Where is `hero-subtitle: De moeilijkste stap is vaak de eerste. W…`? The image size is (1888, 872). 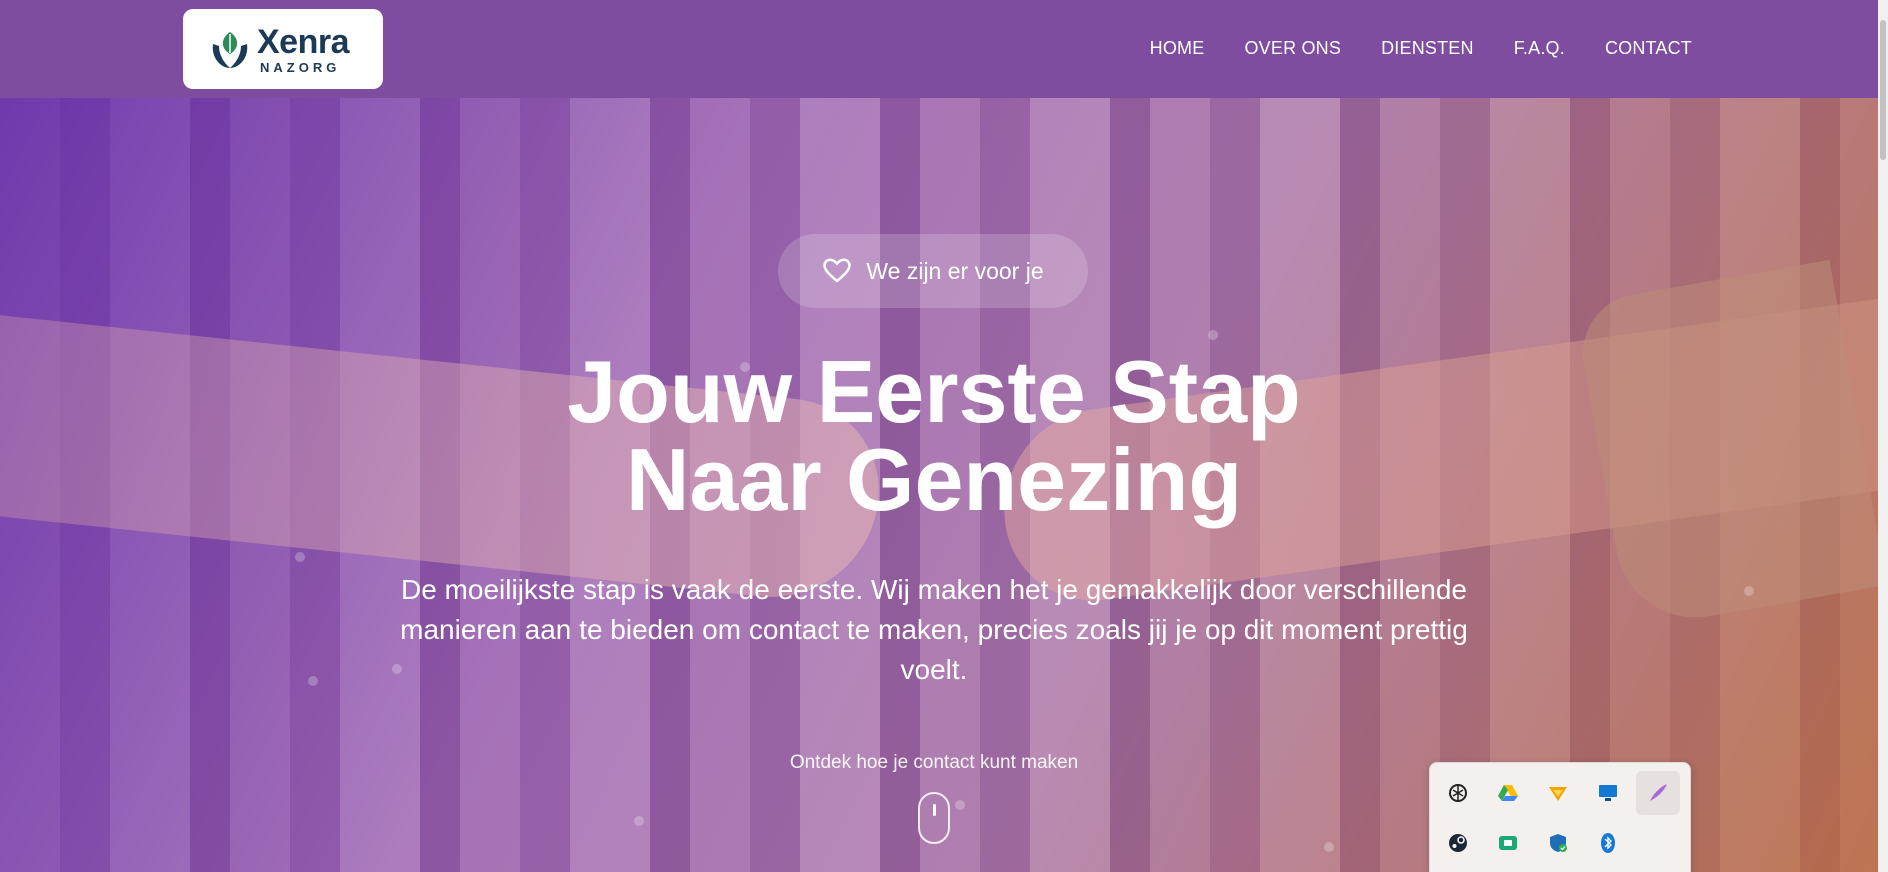 hero-subtitle: De moeilijkste stap is vaak de eerste. W… is located at coordinates (934, 629).